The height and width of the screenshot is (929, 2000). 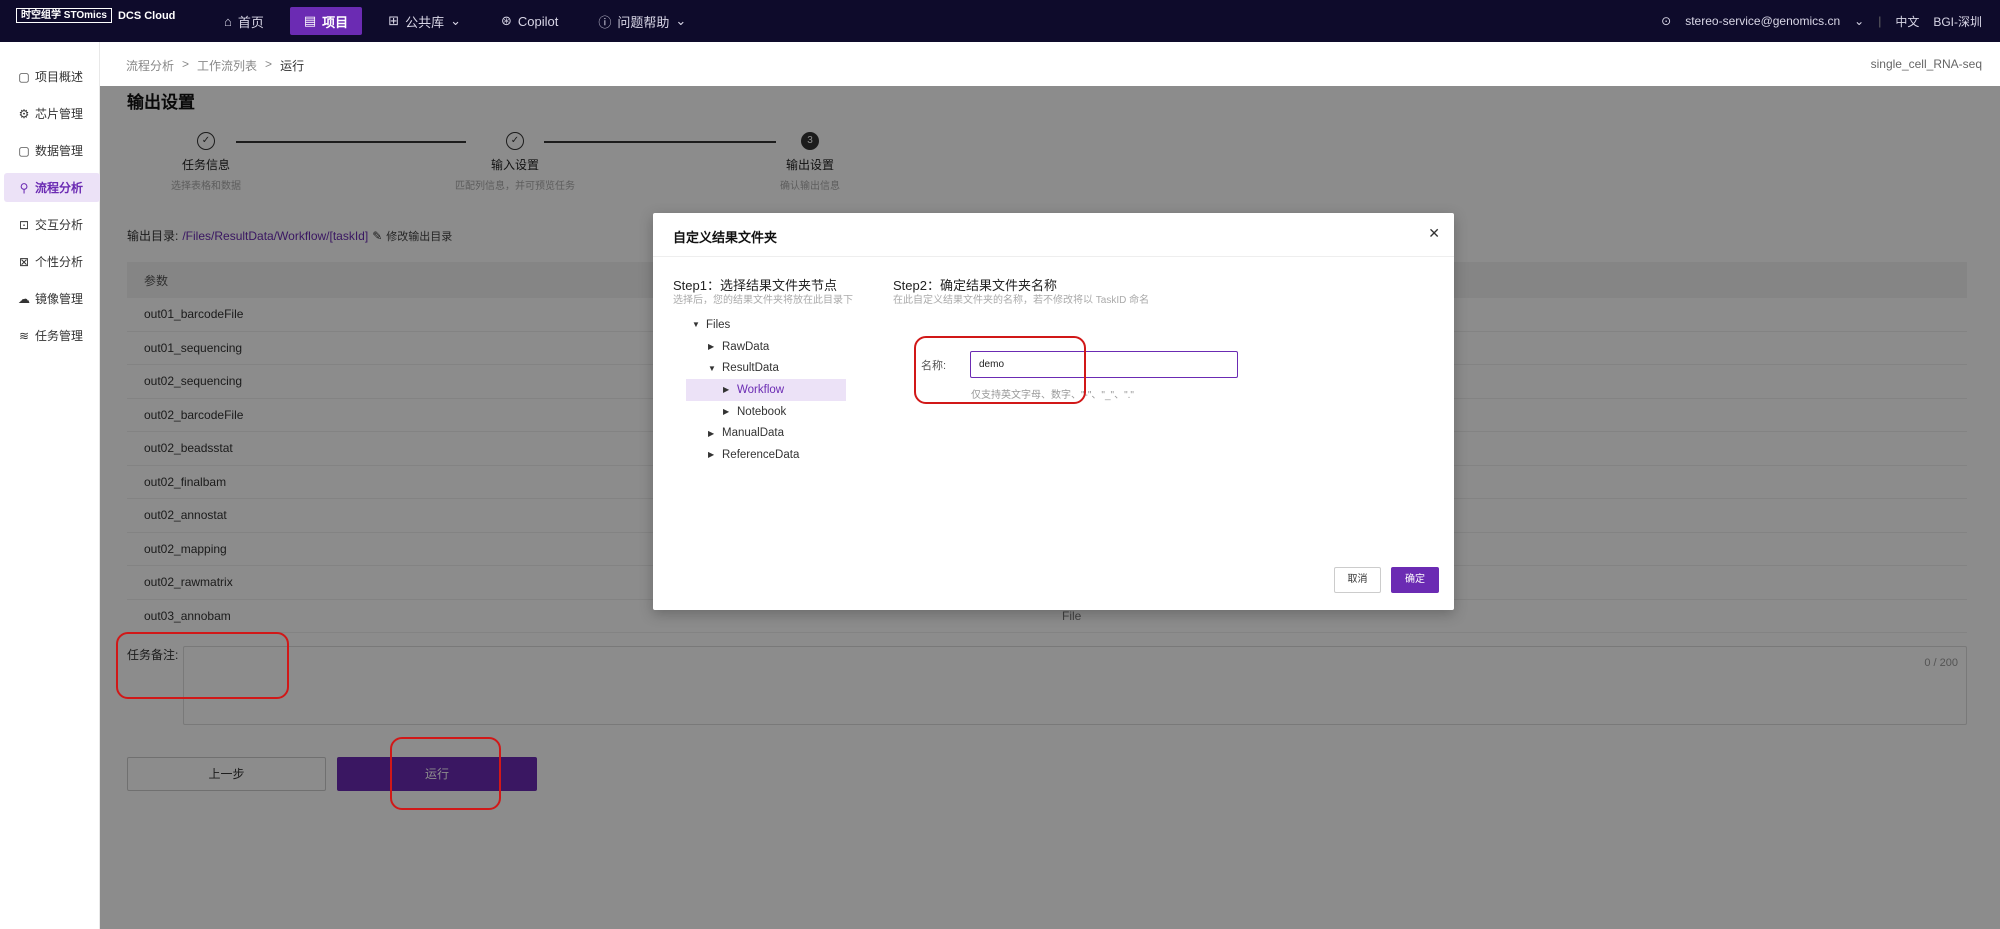 I want to click on dialog-title: 自定义结果文件夹, so click(x=725, y=237).